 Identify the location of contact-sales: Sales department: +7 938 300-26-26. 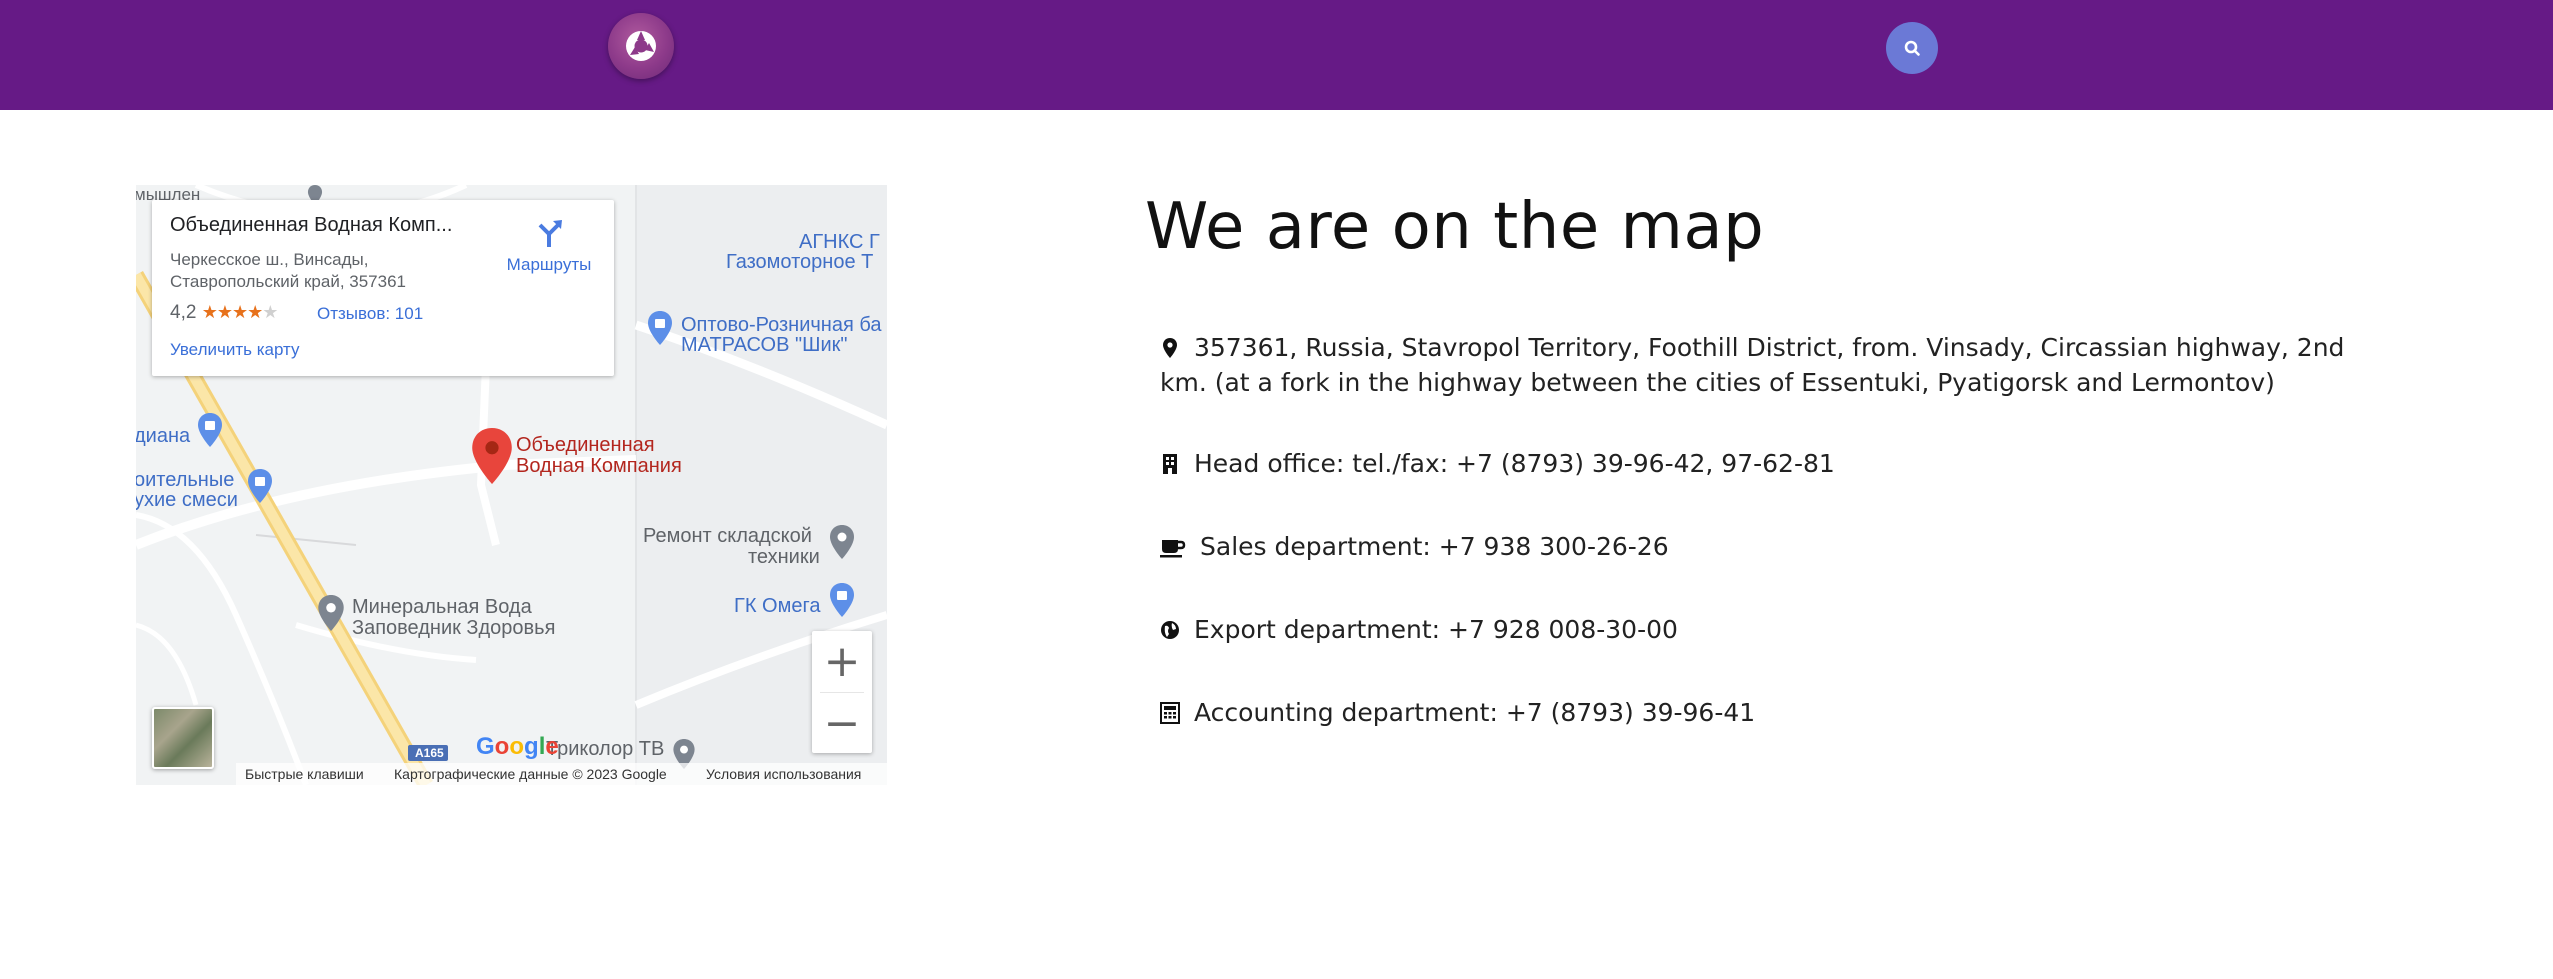
(1414, 546).